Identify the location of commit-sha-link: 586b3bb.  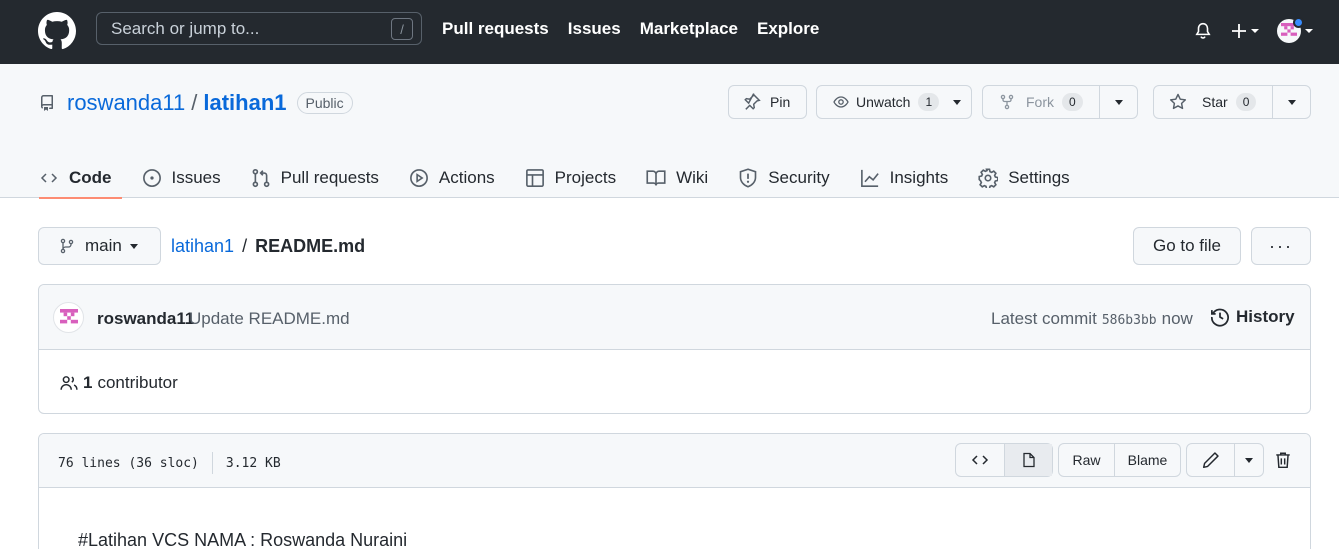
(1129, 320).